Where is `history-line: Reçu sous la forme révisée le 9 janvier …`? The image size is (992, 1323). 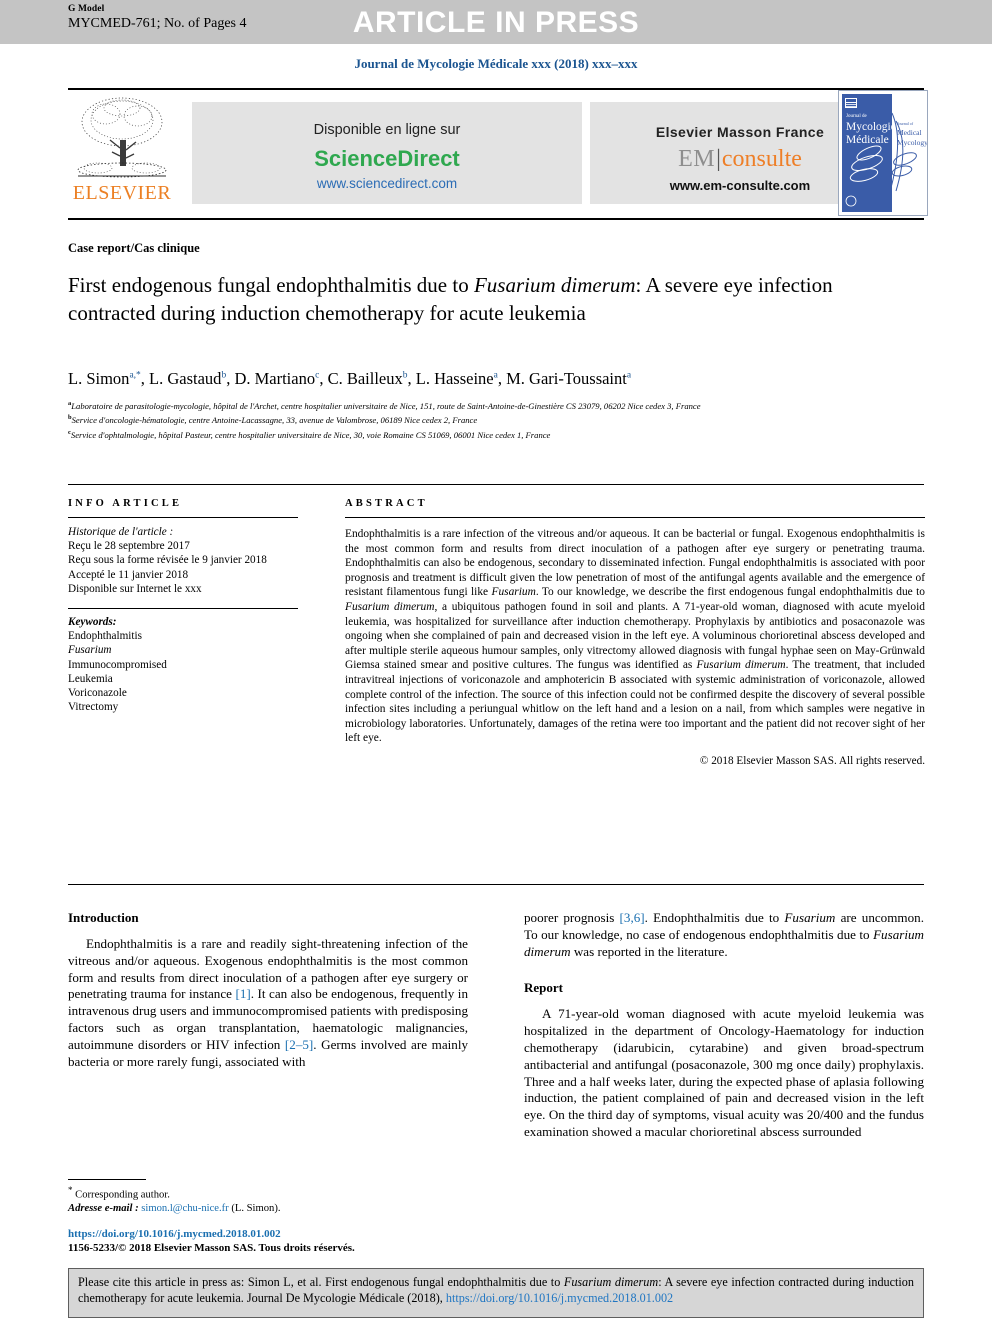 history-line: Reçu sous la forme révisée le 9 janvier … is located at coordinates (167, 560).